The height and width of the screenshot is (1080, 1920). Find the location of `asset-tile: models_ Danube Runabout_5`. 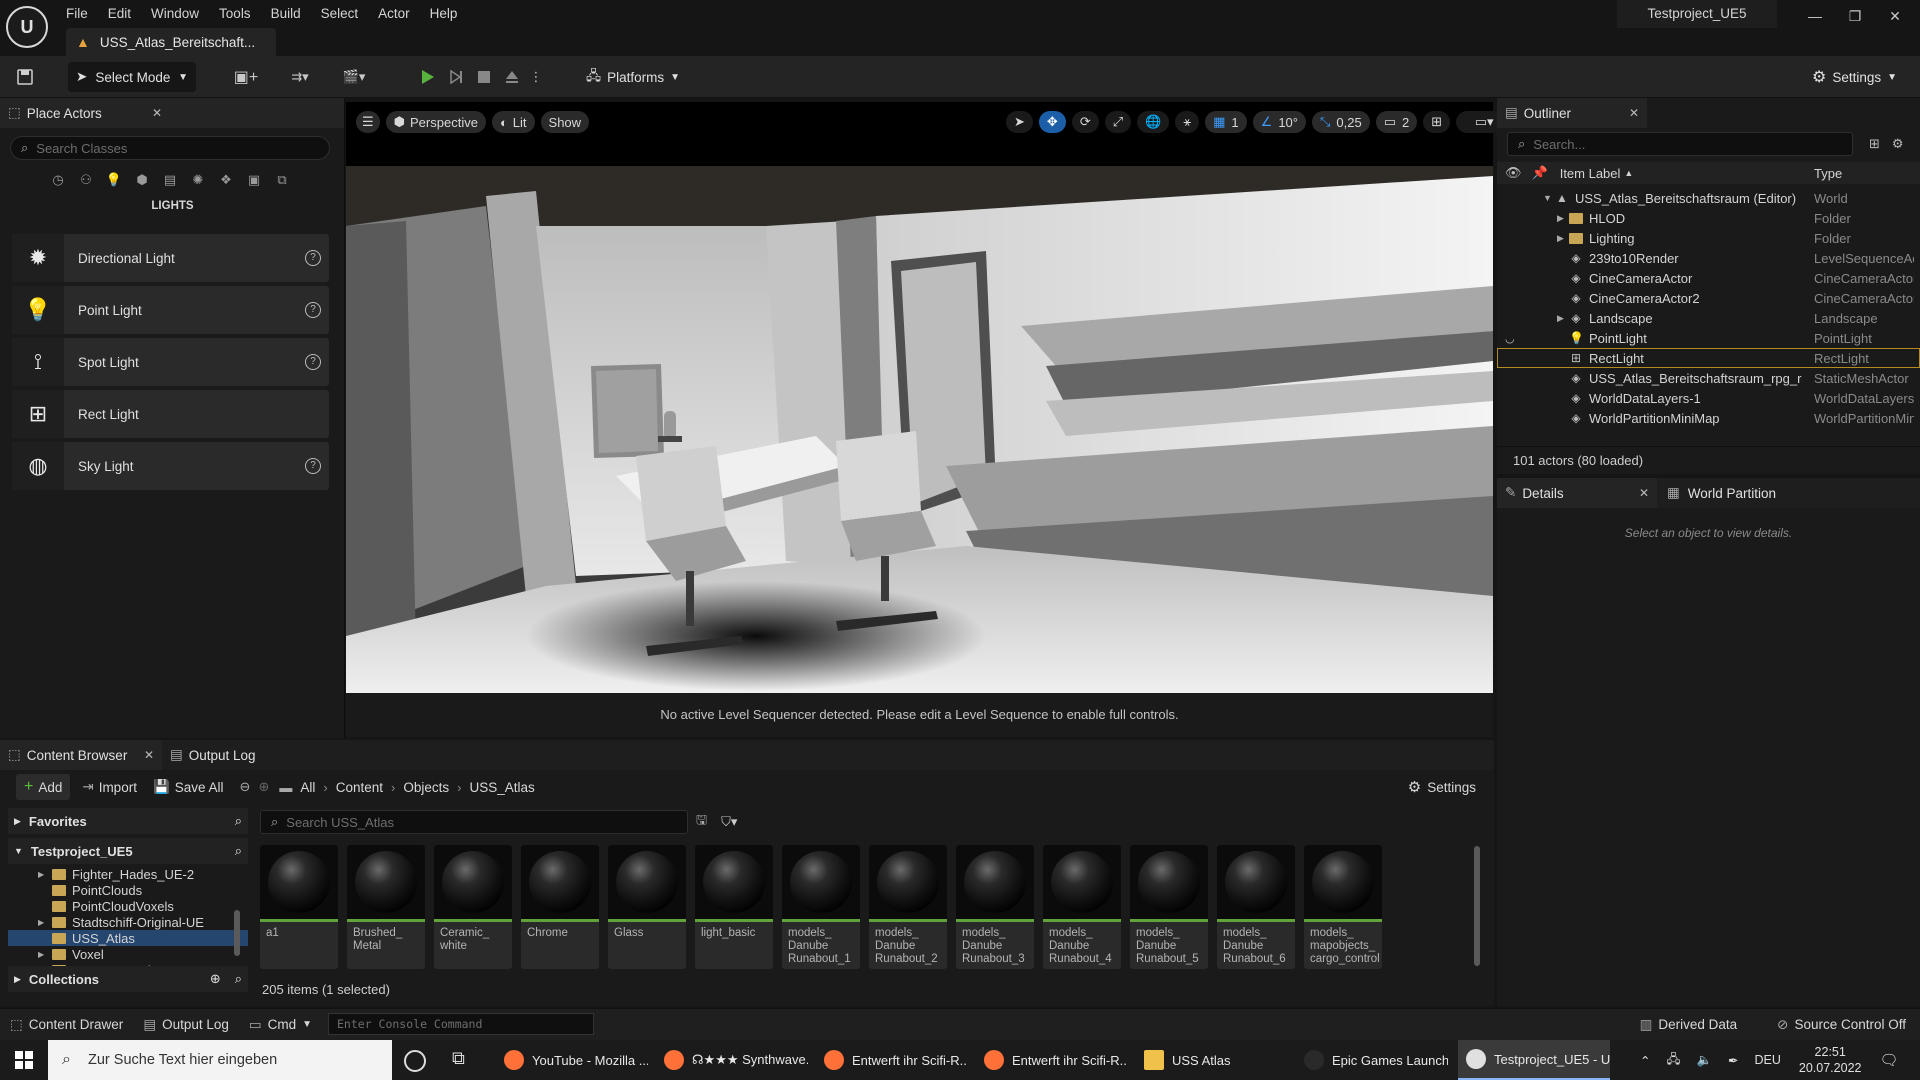

asset-tile: models_ Danube Runabout_5 is located at coordinates (1169, 907).